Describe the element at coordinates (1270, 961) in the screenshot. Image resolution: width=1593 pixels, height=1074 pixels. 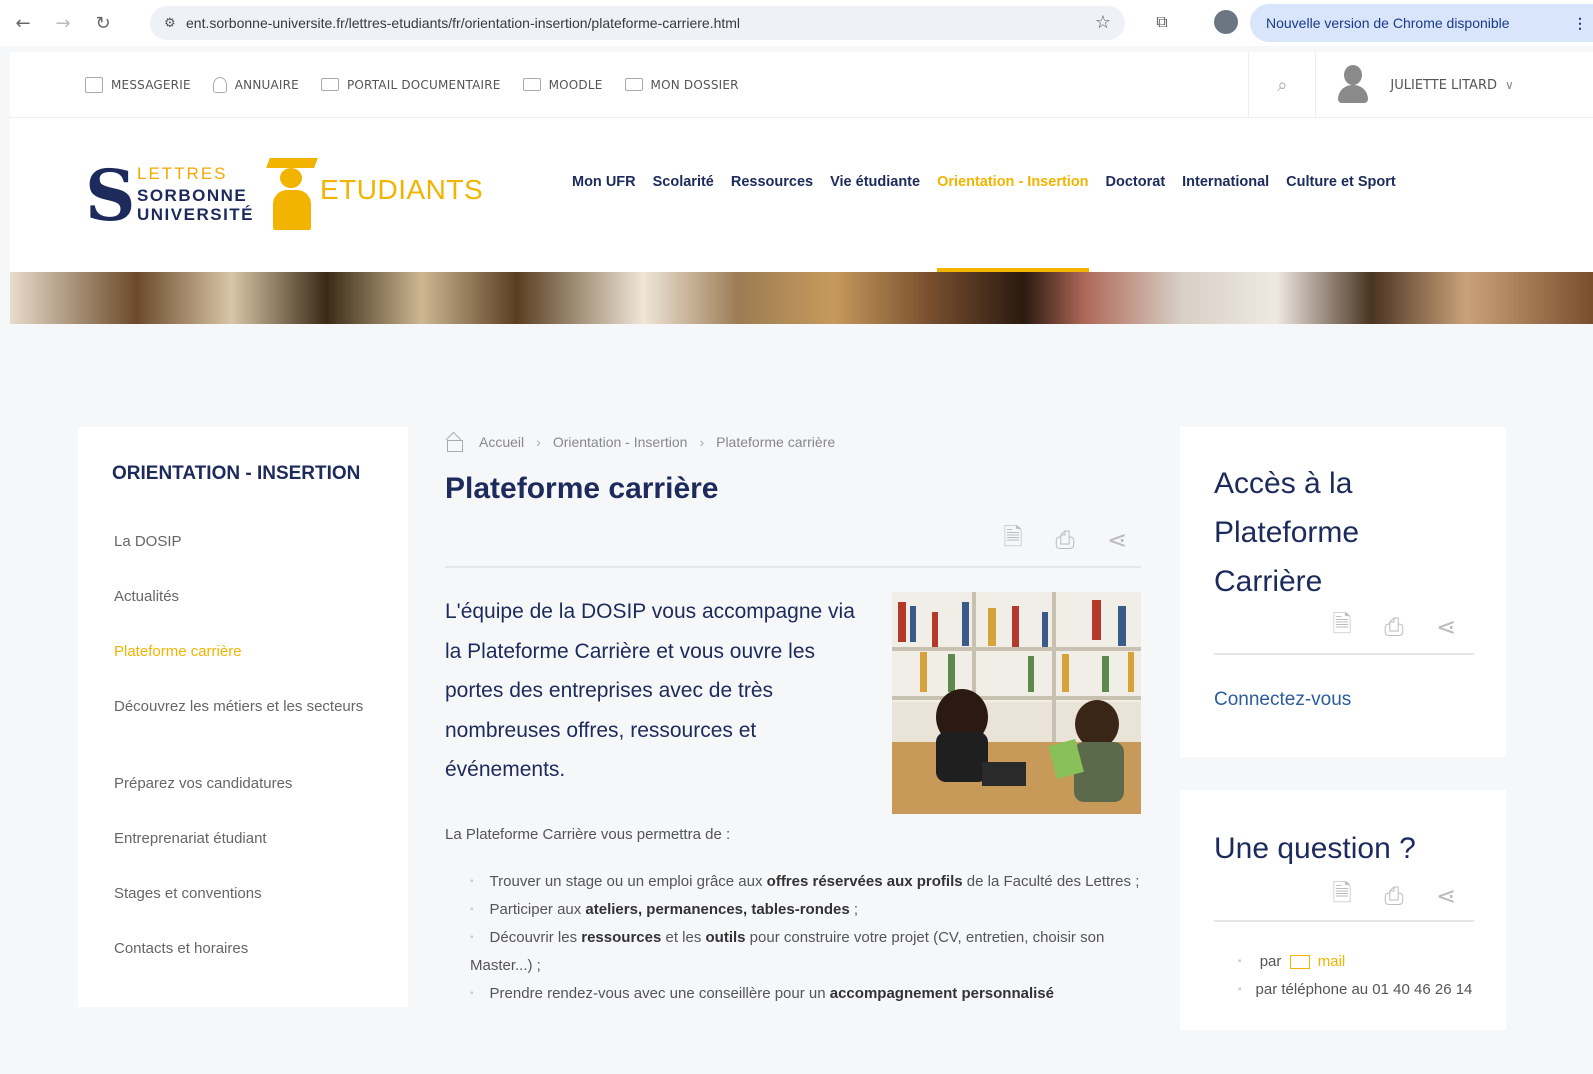
I see `mail-prefix: par` at that location.